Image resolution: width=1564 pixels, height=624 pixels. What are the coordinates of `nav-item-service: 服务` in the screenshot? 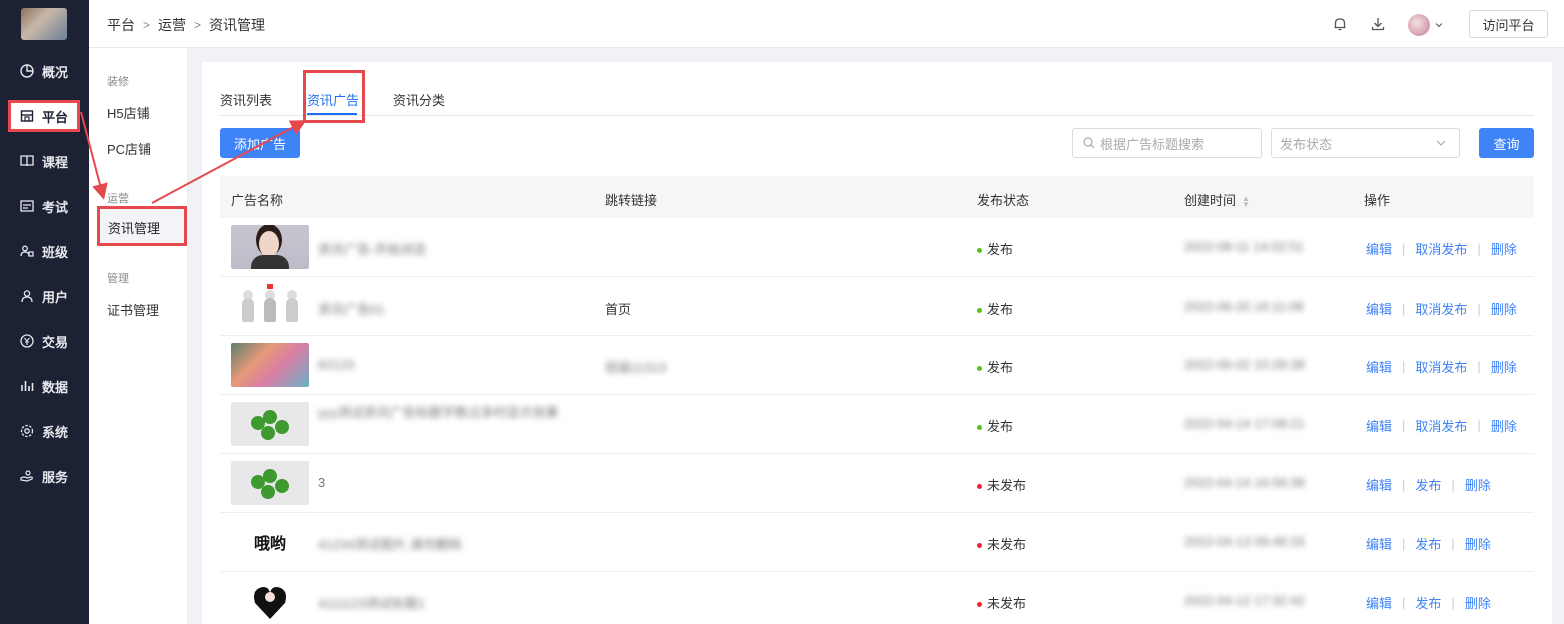 It's located at (44, 476).